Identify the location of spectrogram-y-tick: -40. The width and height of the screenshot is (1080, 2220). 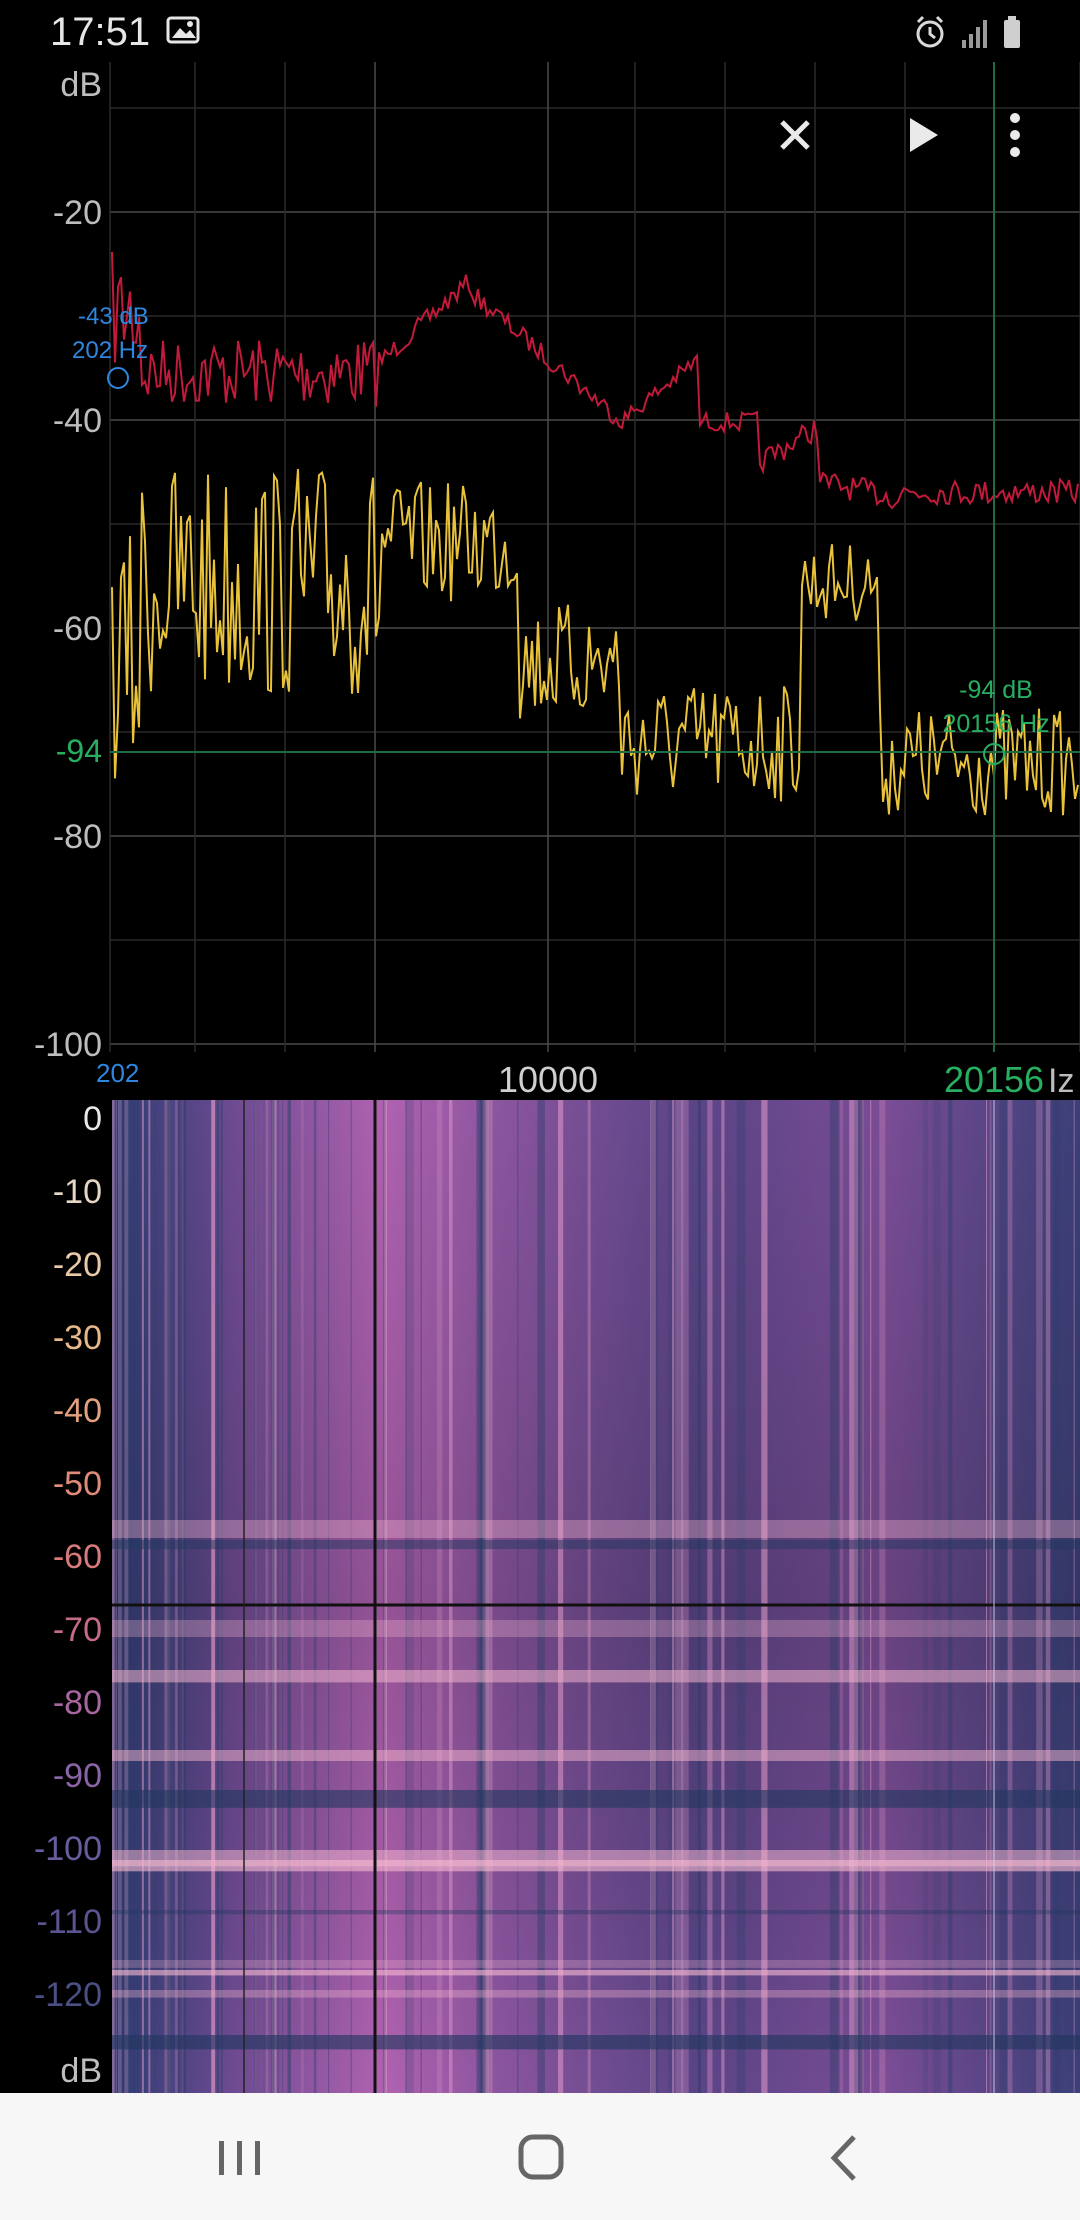
(77, 1411).